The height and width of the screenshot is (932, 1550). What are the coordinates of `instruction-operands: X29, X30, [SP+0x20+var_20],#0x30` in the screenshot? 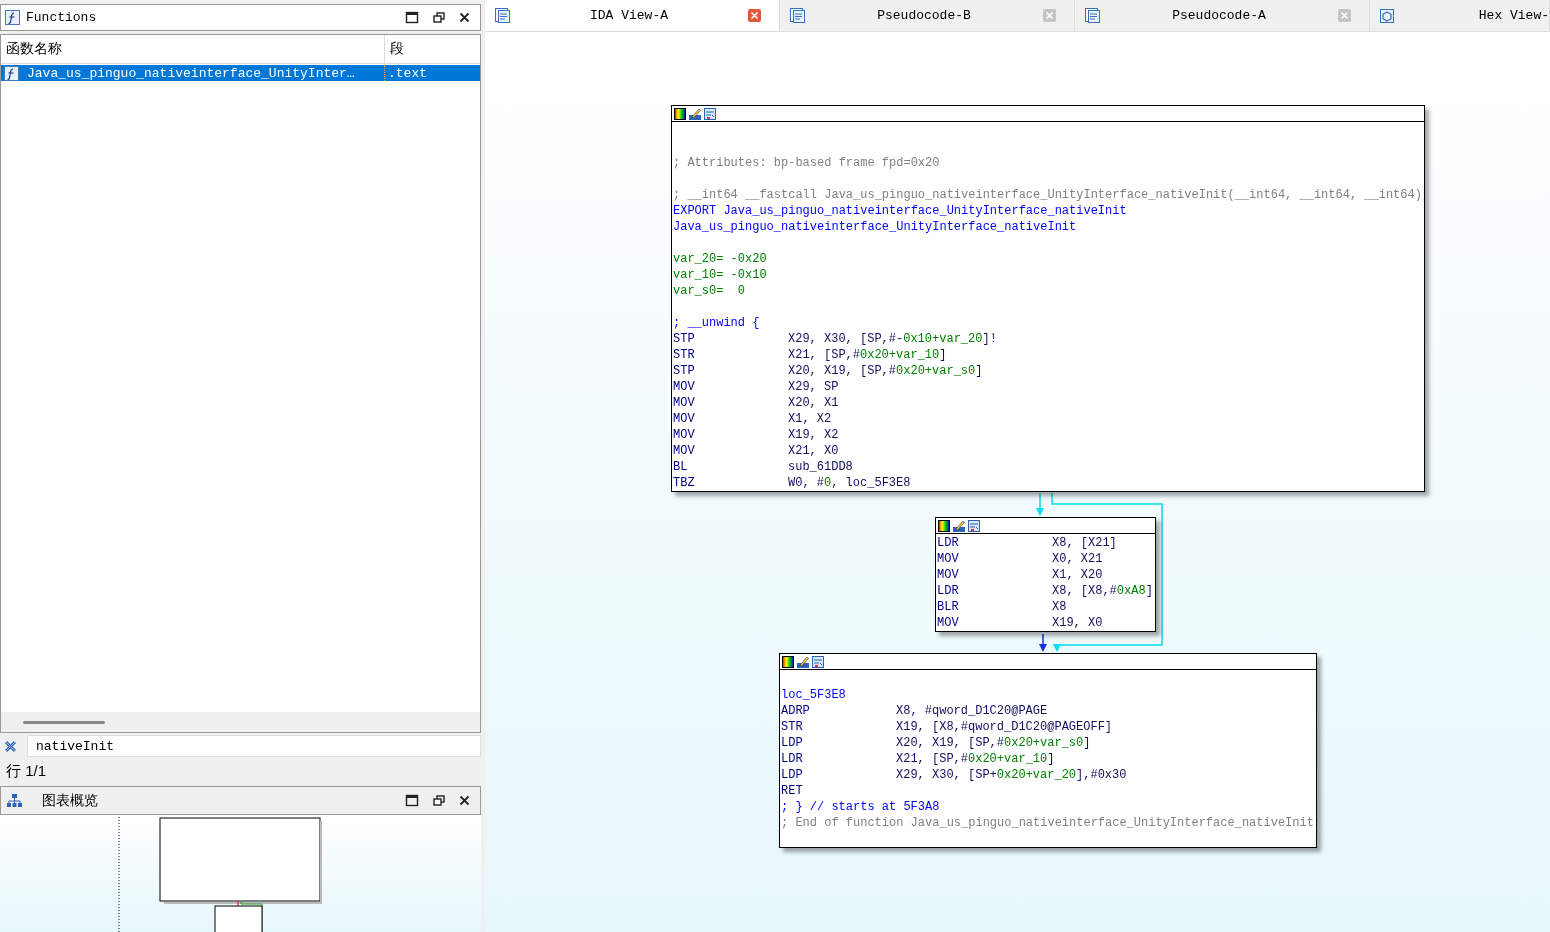 It's located at (1011, 775).